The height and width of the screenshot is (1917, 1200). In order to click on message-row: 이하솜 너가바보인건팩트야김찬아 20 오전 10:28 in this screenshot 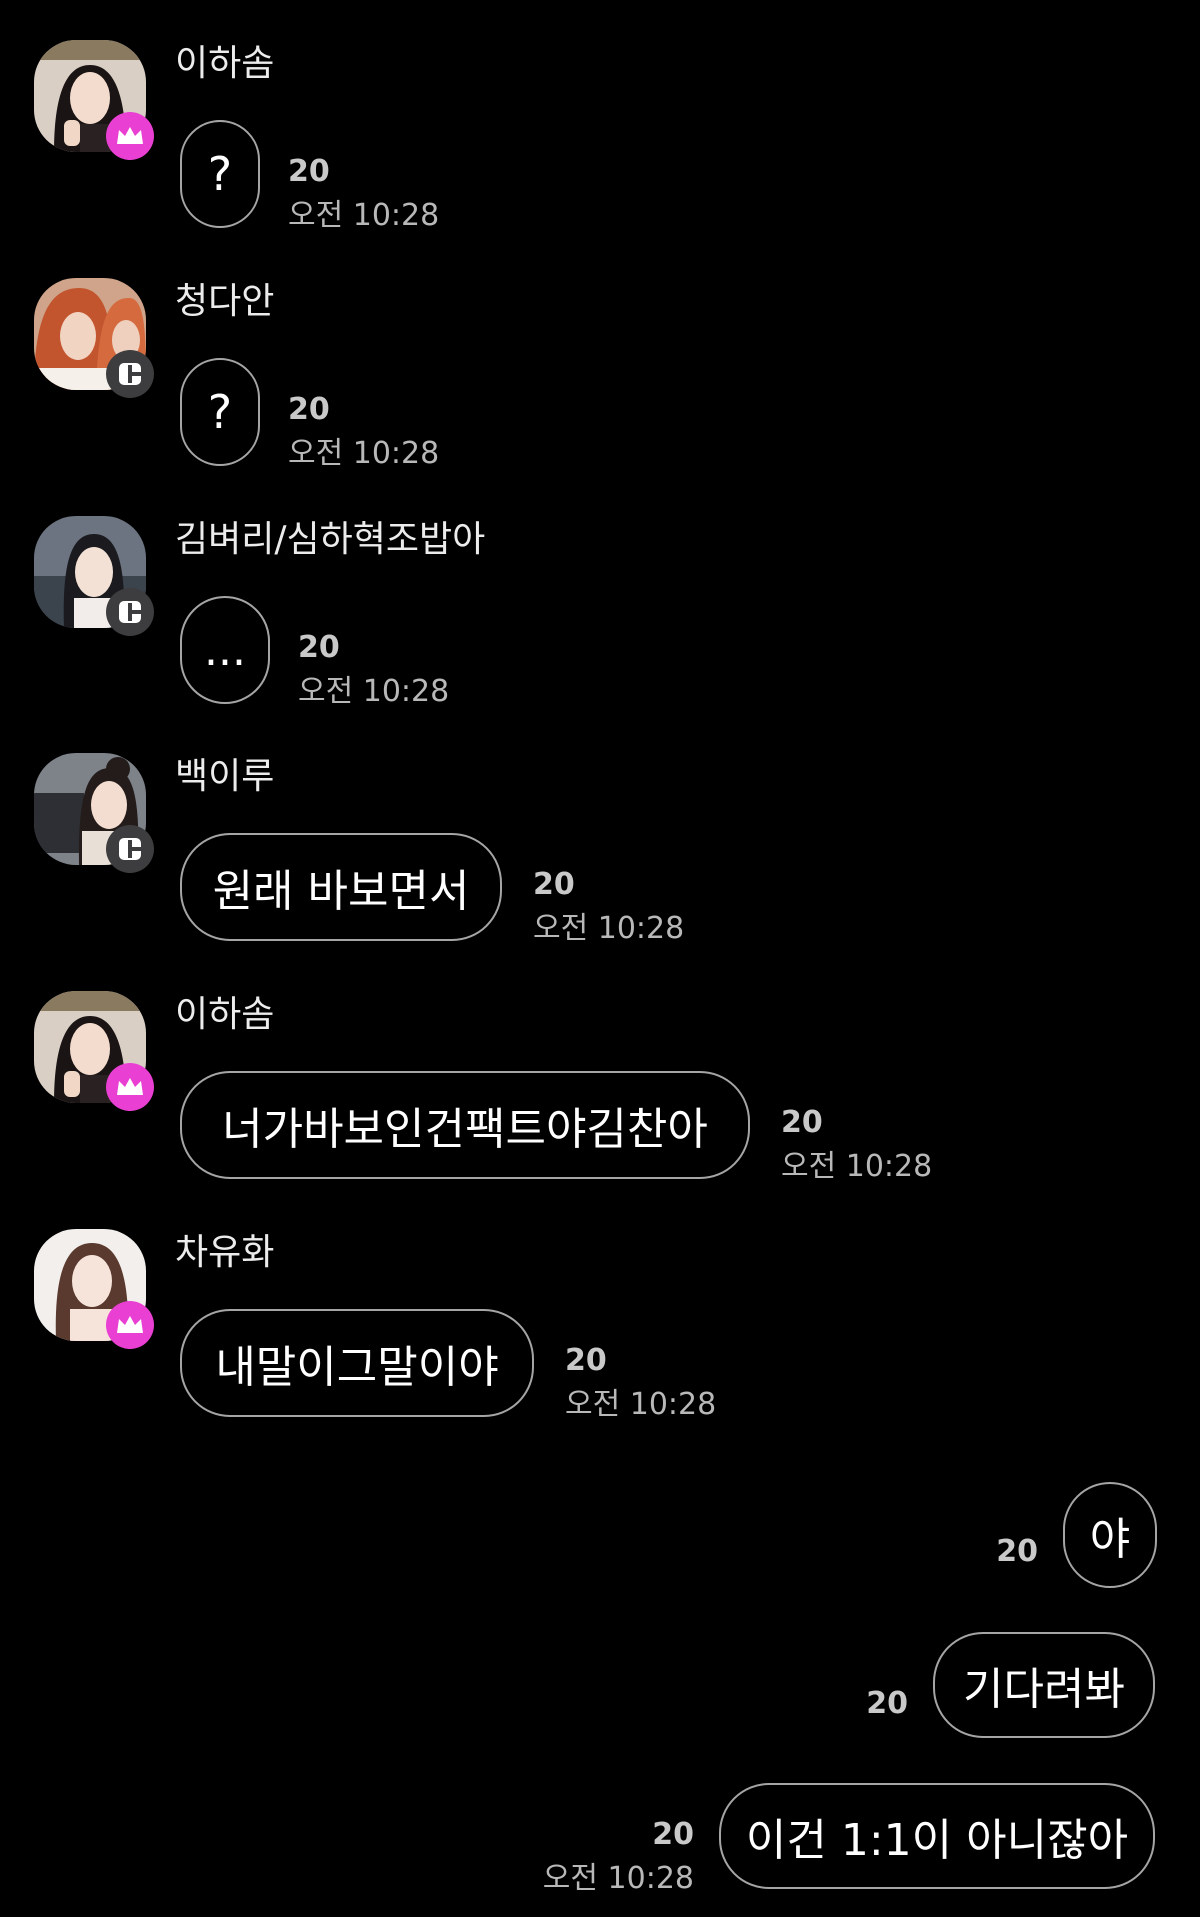, I will do `click(600, 1091)`.